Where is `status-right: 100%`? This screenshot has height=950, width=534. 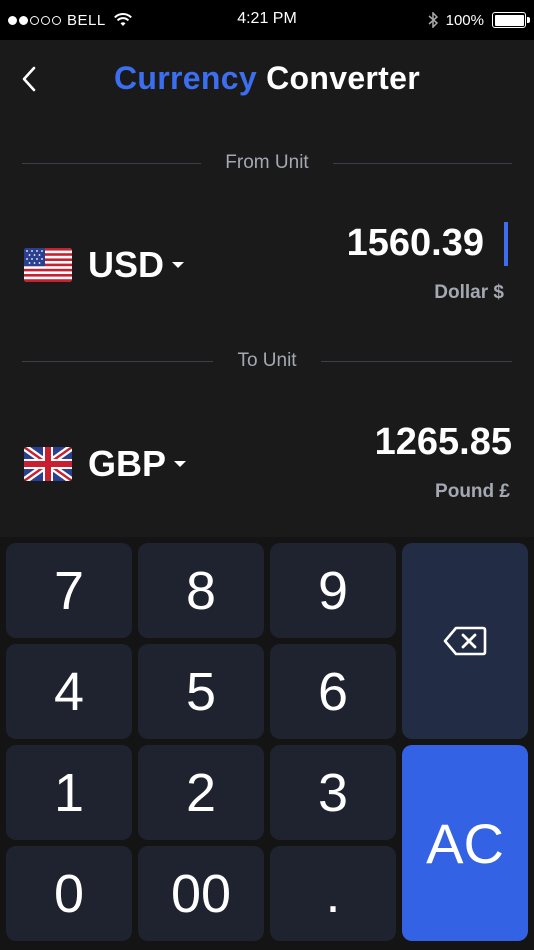
status-right: 100% is located at coordinates (479, 20).